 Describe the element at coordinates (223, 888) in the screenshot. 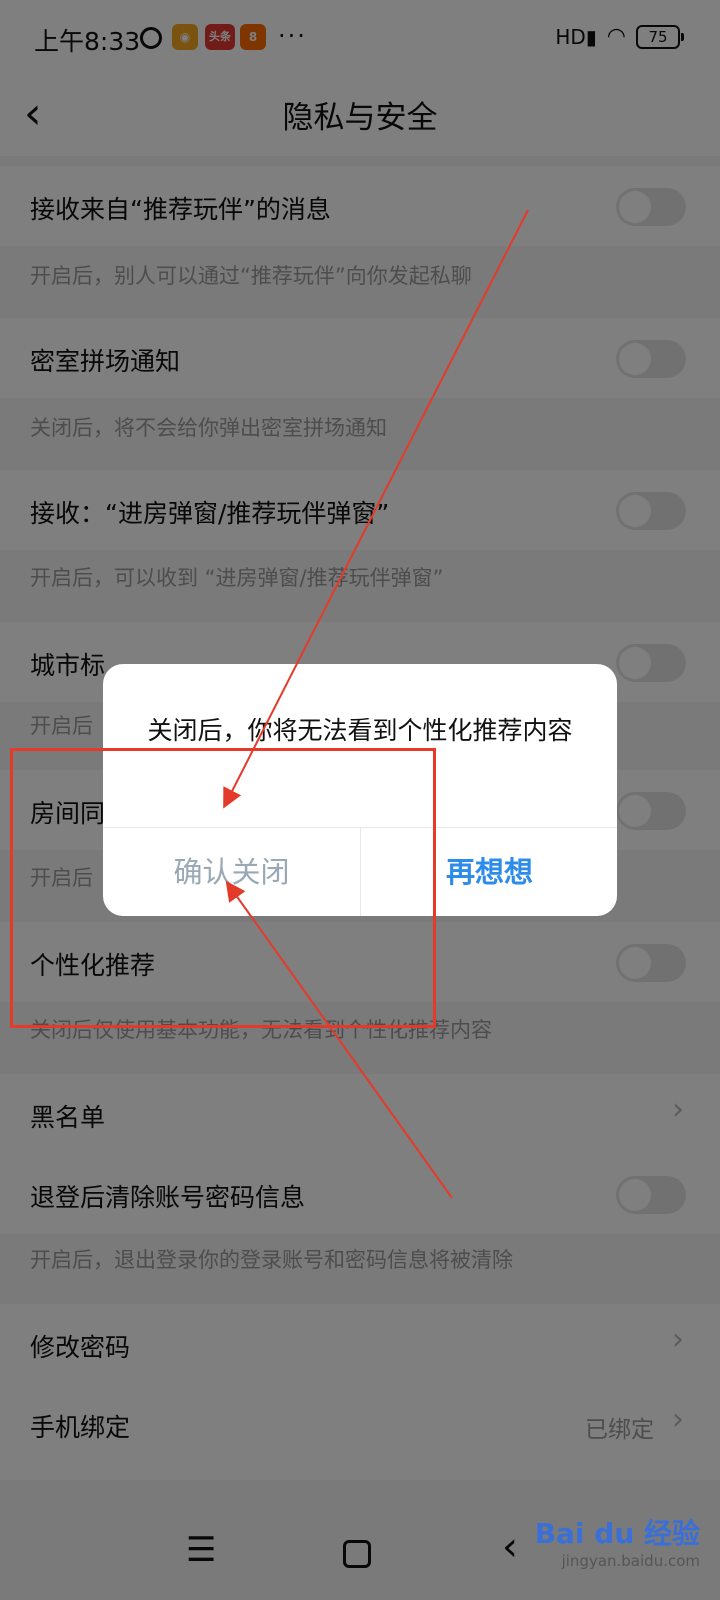

I see `annotation-highlight-box` at that location.